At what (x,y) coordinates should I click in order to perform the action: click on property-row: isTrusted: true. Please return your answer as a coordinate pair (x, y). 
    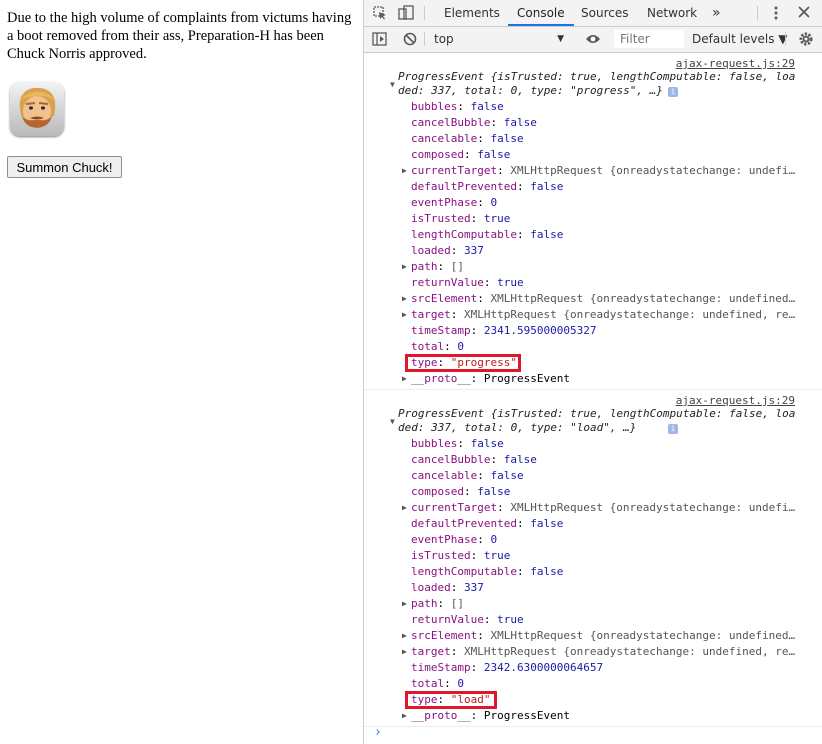
    Looking at the image, I should click on (460, 556).